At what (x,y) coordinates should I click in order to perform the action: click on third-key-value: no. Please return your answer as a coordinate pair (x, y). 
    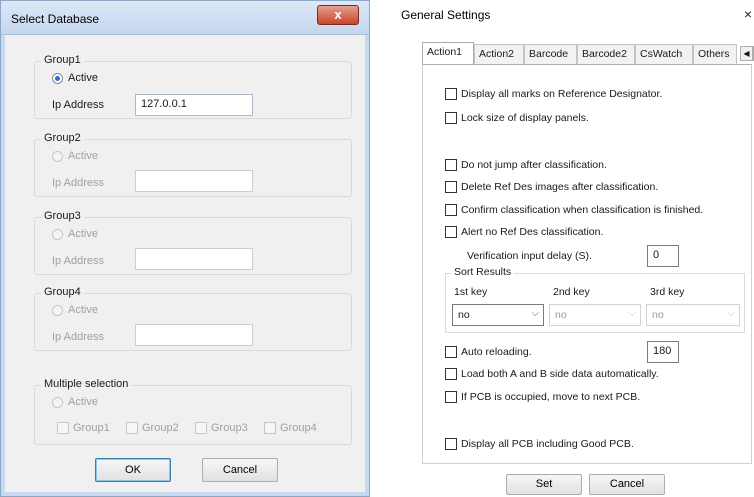
    Looking at the image, I should click on (658, 315).